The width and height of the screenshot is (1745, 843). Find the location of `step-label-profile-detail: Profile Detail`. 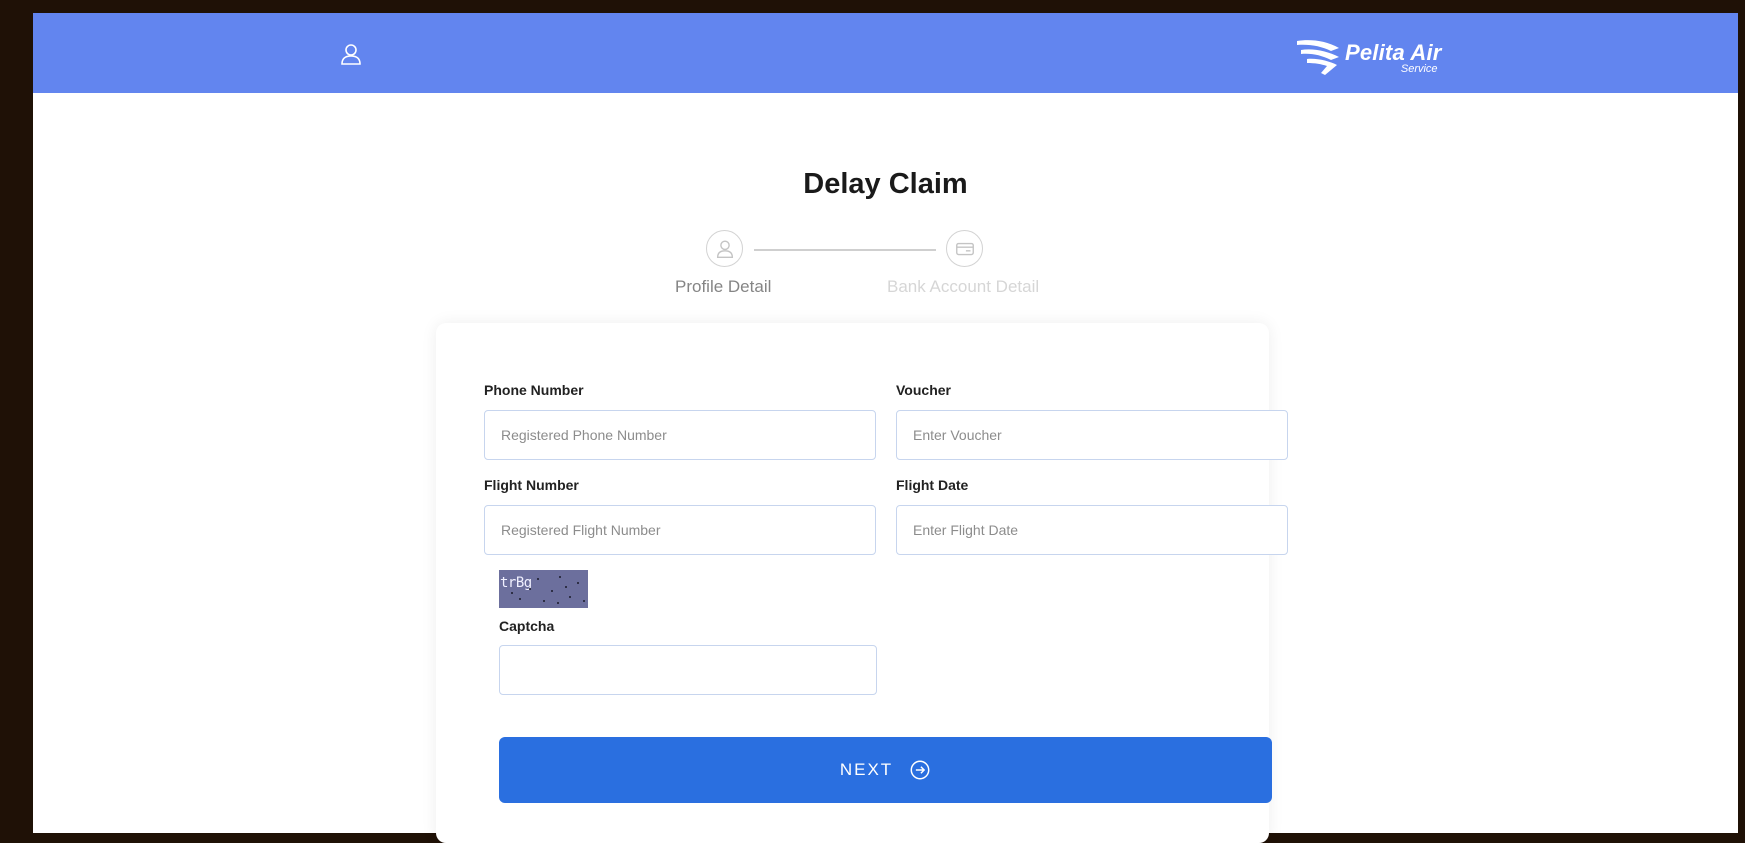

step-label-profile-detail: Profile Detail is located at coordinates (723, 286).